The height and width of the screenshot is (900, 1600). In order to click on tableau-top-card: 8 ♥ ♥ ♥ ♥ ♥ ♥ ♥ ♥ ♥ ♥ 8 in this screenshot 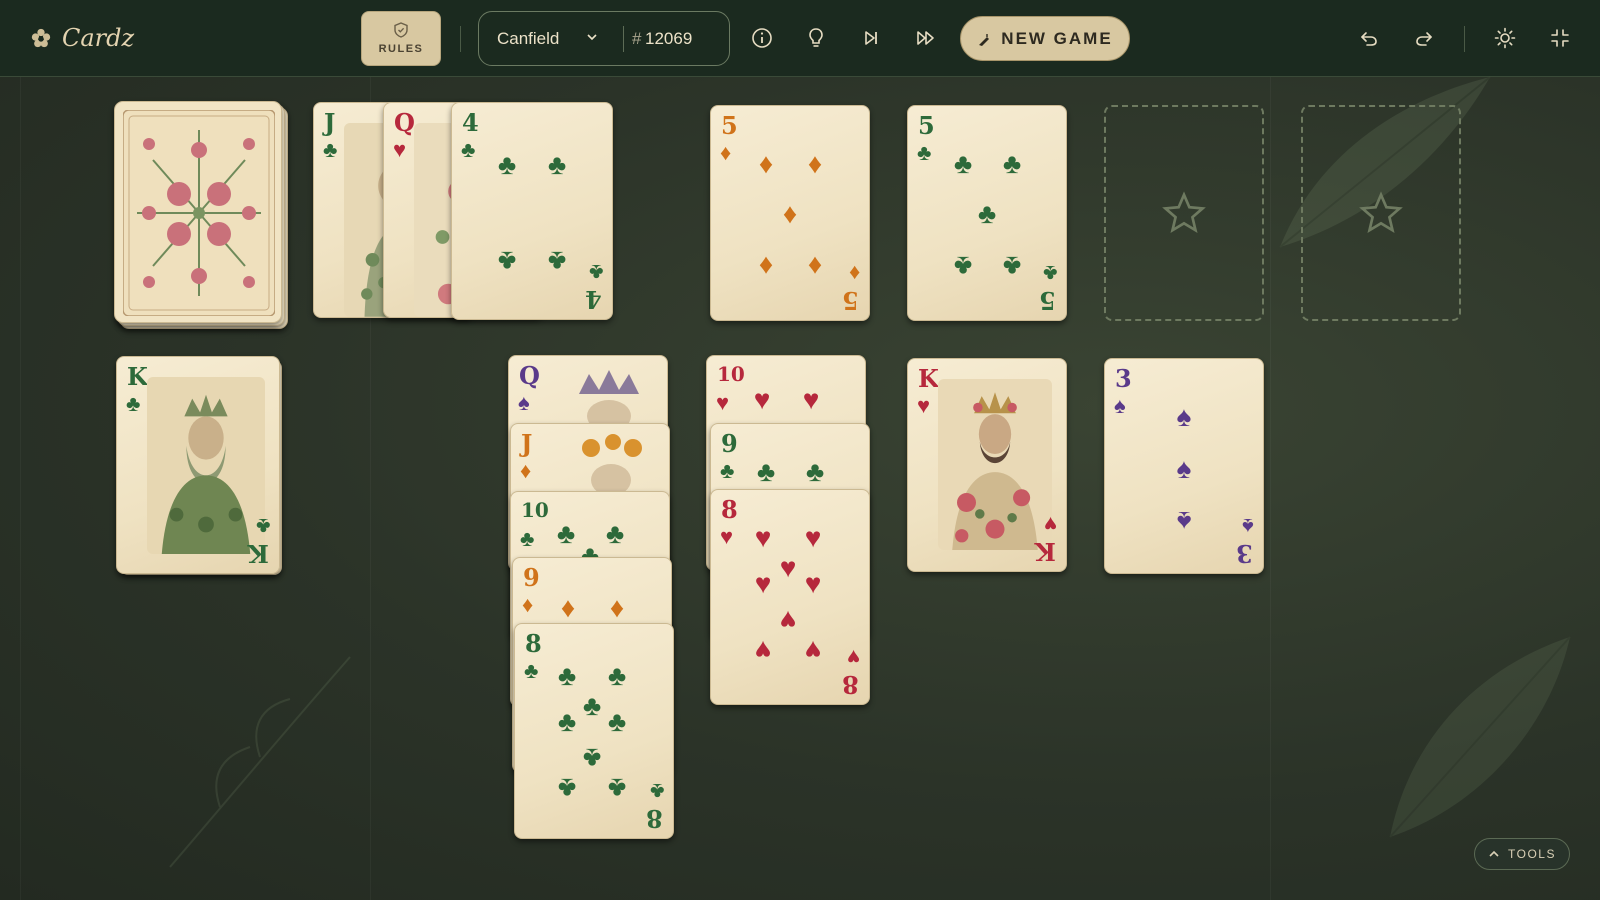, I will do `click(790, 597)`.